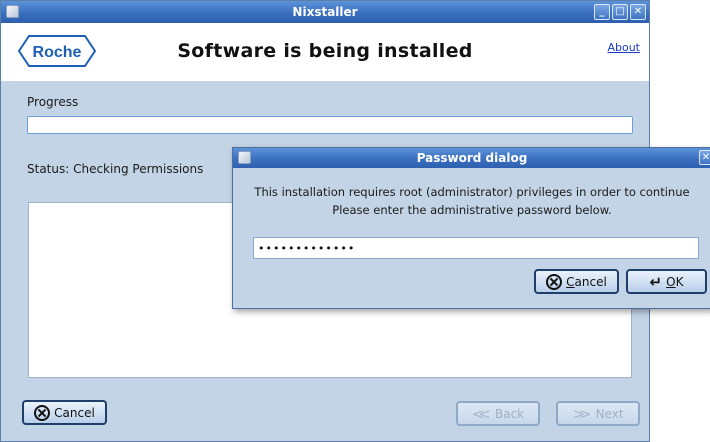 Image resolution: width=710 pixels, height=442 pixels. What do you see at coordinates (704, 157) in the screenshot?
I see `dialog-close-button: ✕` at bounding box center [704, 157].